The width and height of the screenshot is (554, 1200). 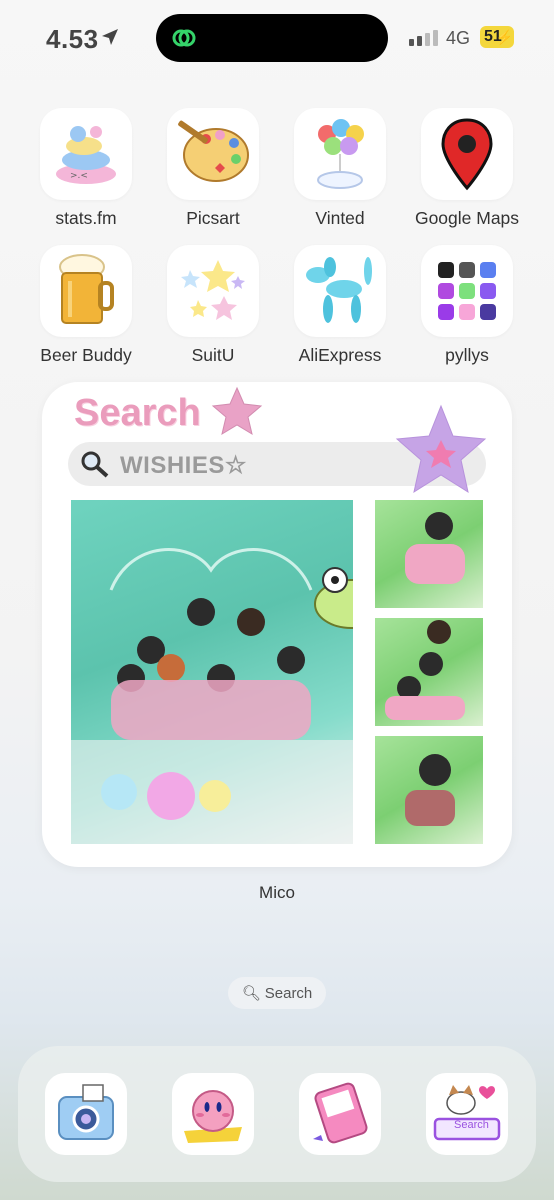 What do you see at coordinates (86, 154) in the screenshot?
I see `cat-pile-icon: >.<` at bounding box center [86, 154].